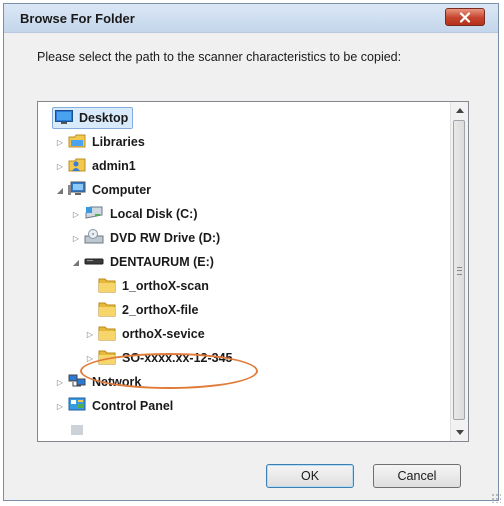 The height and width of the screenshot is (506, 504). Describe the element at coordinates (165, 286) in the screenshot. I see `tree-item-label: 1_orthoX-scan` at that location.